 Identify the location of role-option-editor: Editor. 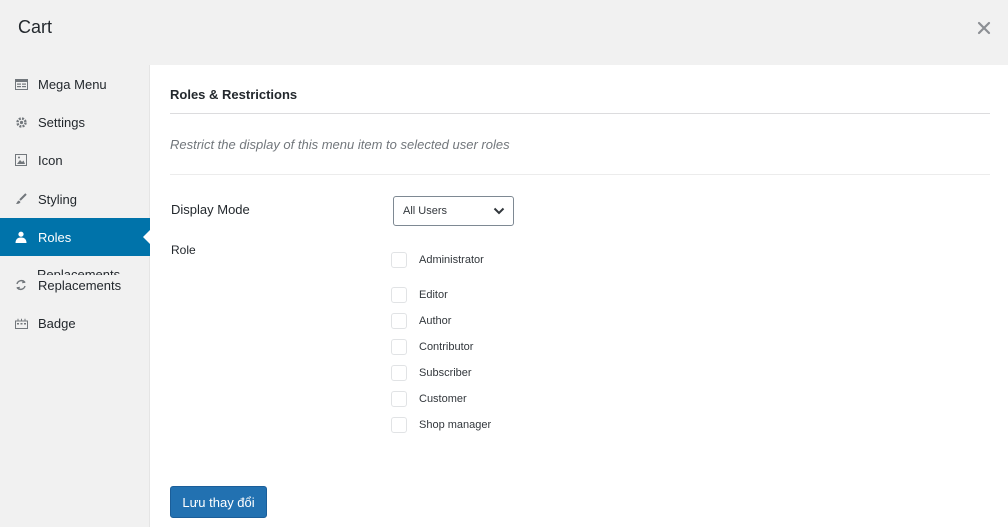
(419, 295).